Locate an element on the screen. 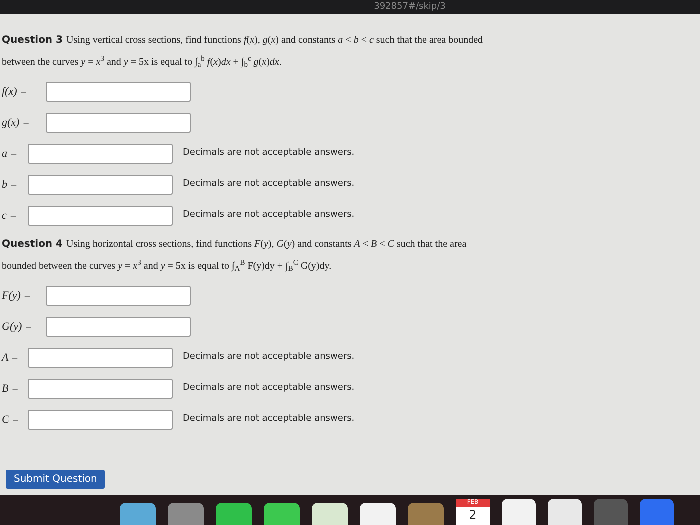 This screenshot has width=700, height=525. field-label: b = is located at coordinates (10, 185).